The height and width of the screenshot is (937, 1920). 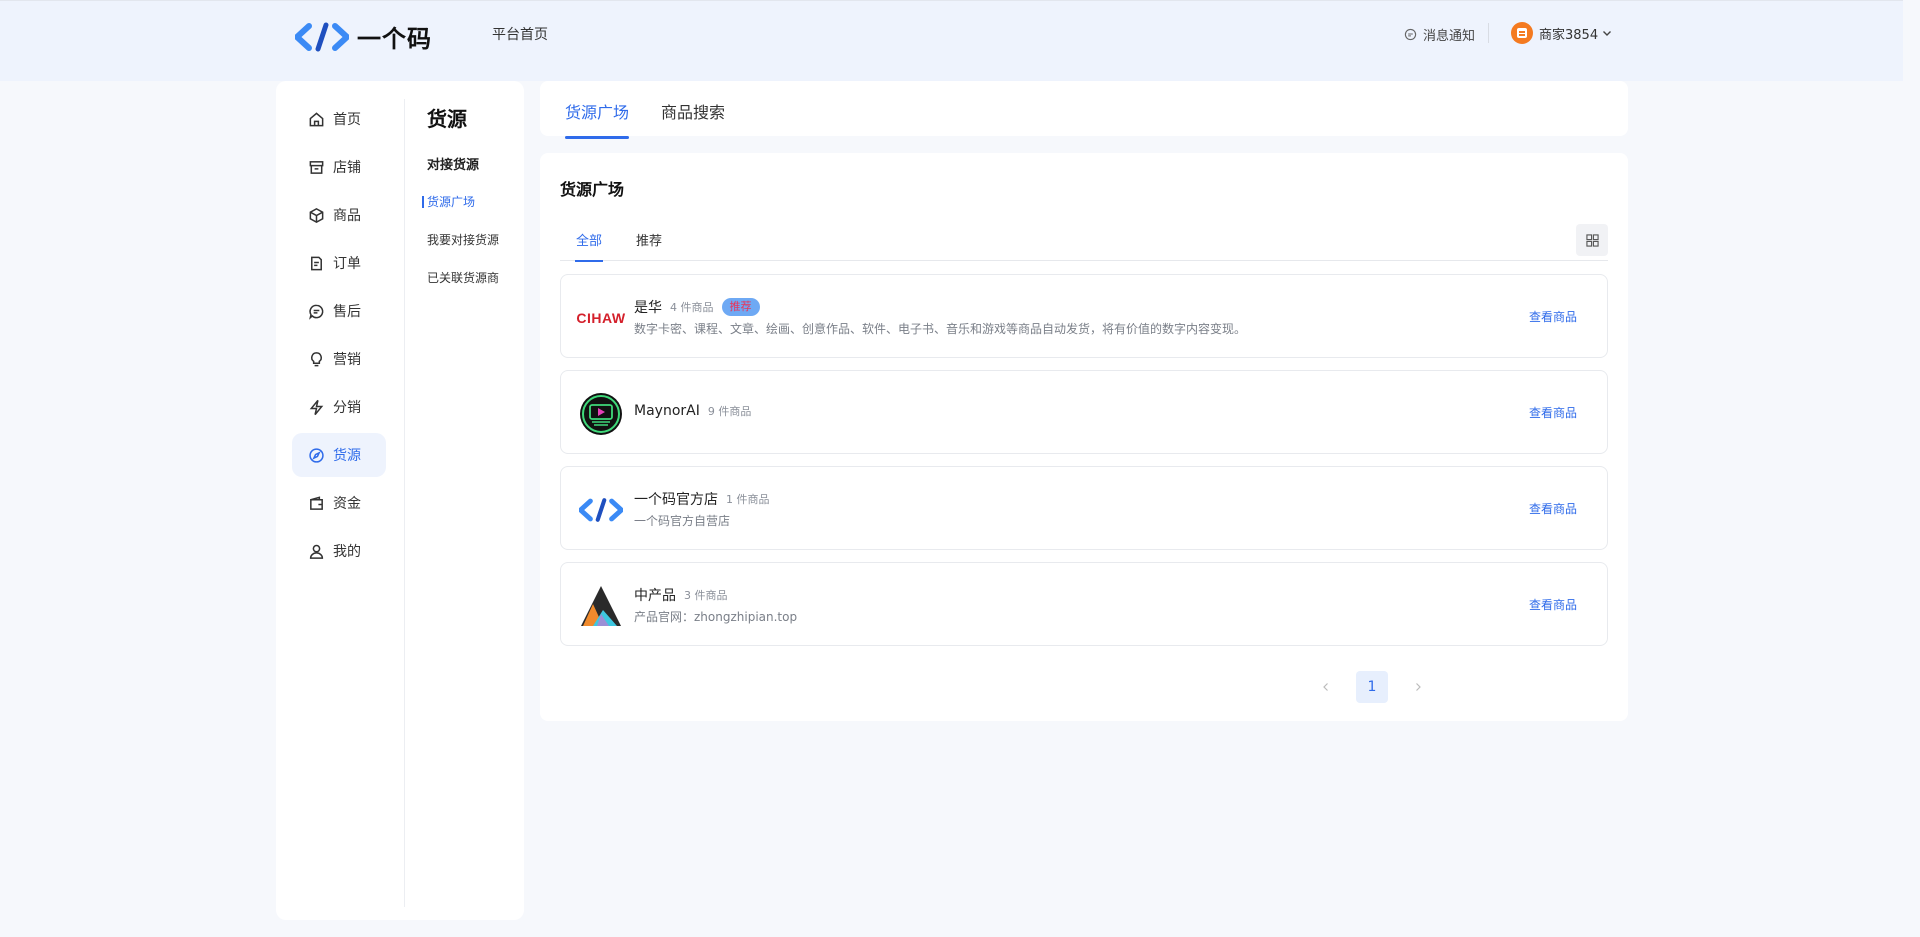 I want to click on next-page-button, so click(x=1418, y=687).